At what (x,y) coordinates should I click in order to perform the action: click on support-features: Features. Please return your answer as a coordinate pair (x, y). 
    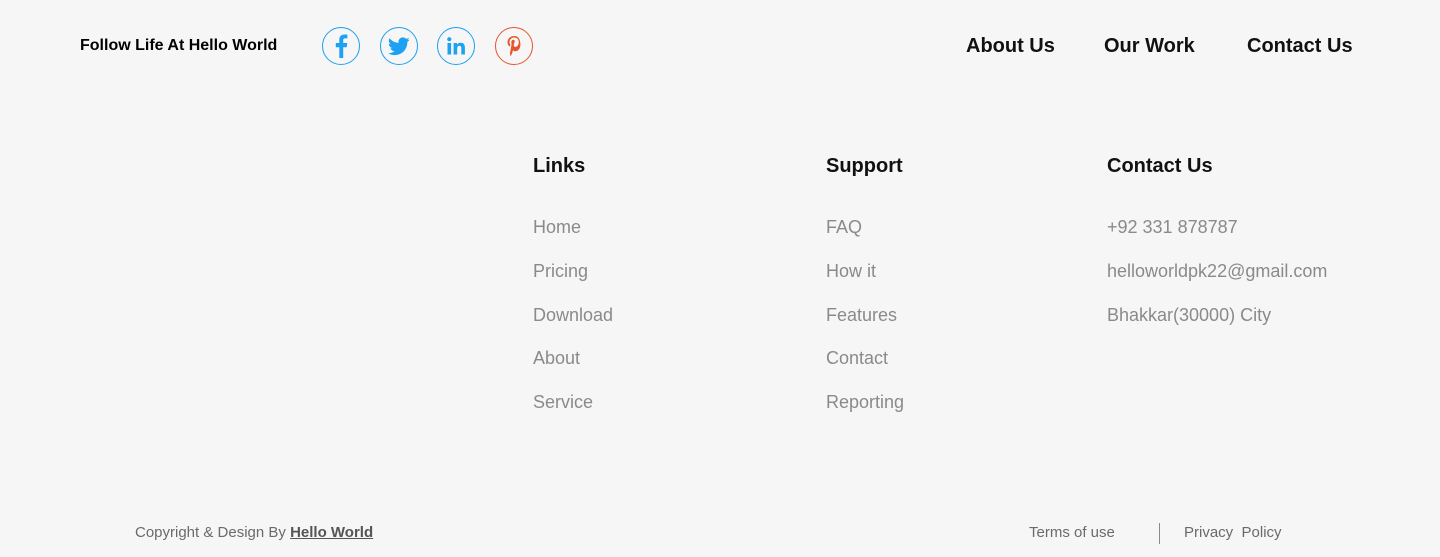
    Looking at the image, I should click on (861, 315).